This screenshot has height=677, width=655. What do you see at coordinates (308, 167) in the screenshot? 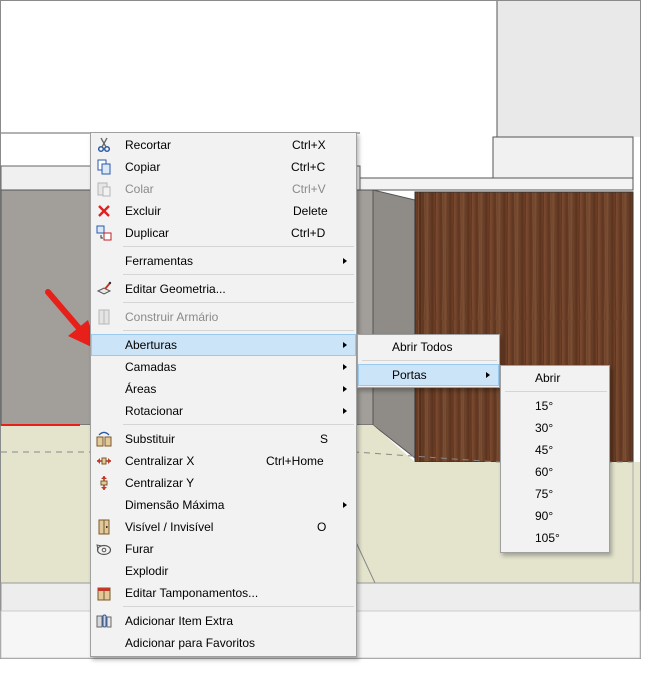
I see `menu-item-shortcut: Ctrl+C` at bounding box center [308, 167].